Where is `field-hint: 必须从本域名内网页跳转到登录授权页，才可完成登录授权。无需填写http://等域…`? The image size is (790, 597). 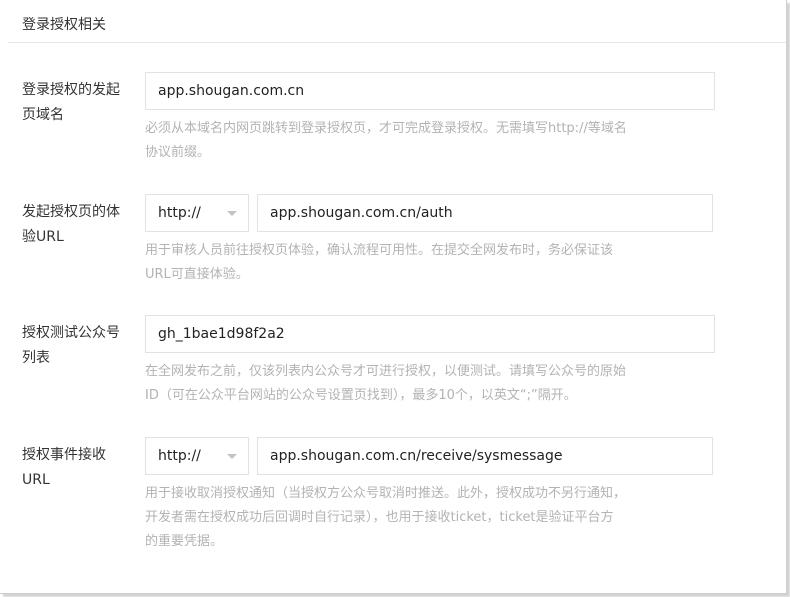 field-hint: 必须从本域名内网页跳转到登录授权页，才可完成登录授权。无需填写http://等域… is located at coordinates (386, 140).